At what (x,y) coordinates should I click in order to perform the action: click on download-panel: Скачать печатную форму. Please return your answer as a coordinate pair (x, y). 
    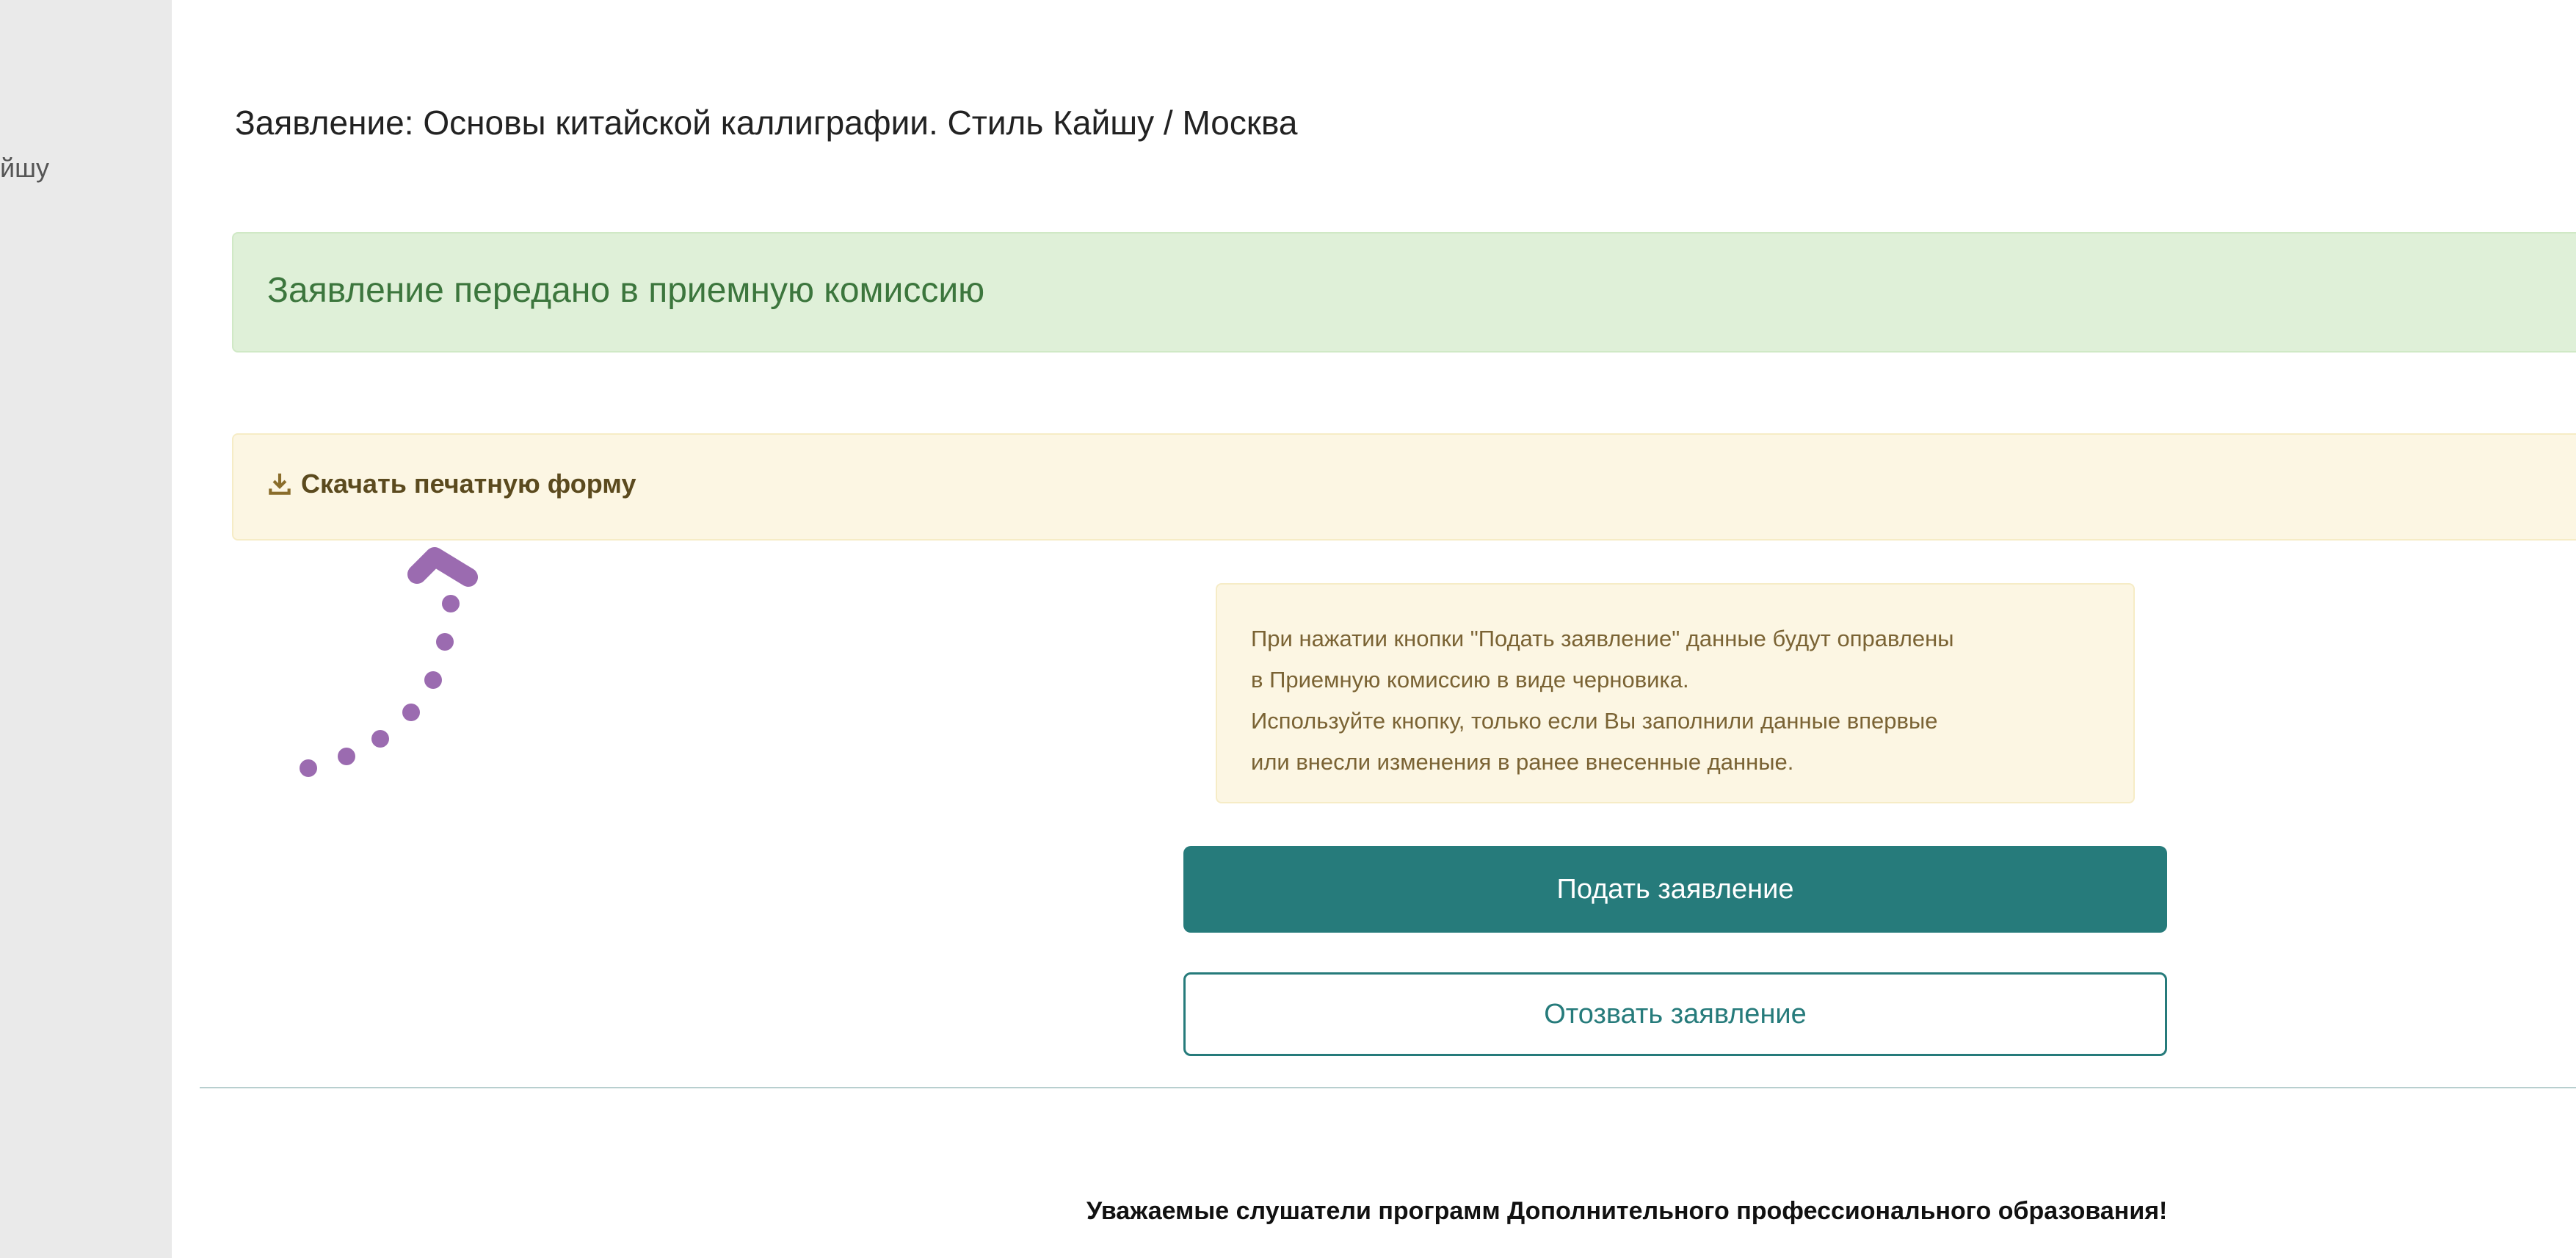
    Looking at the image, I should click on (1404, 487).